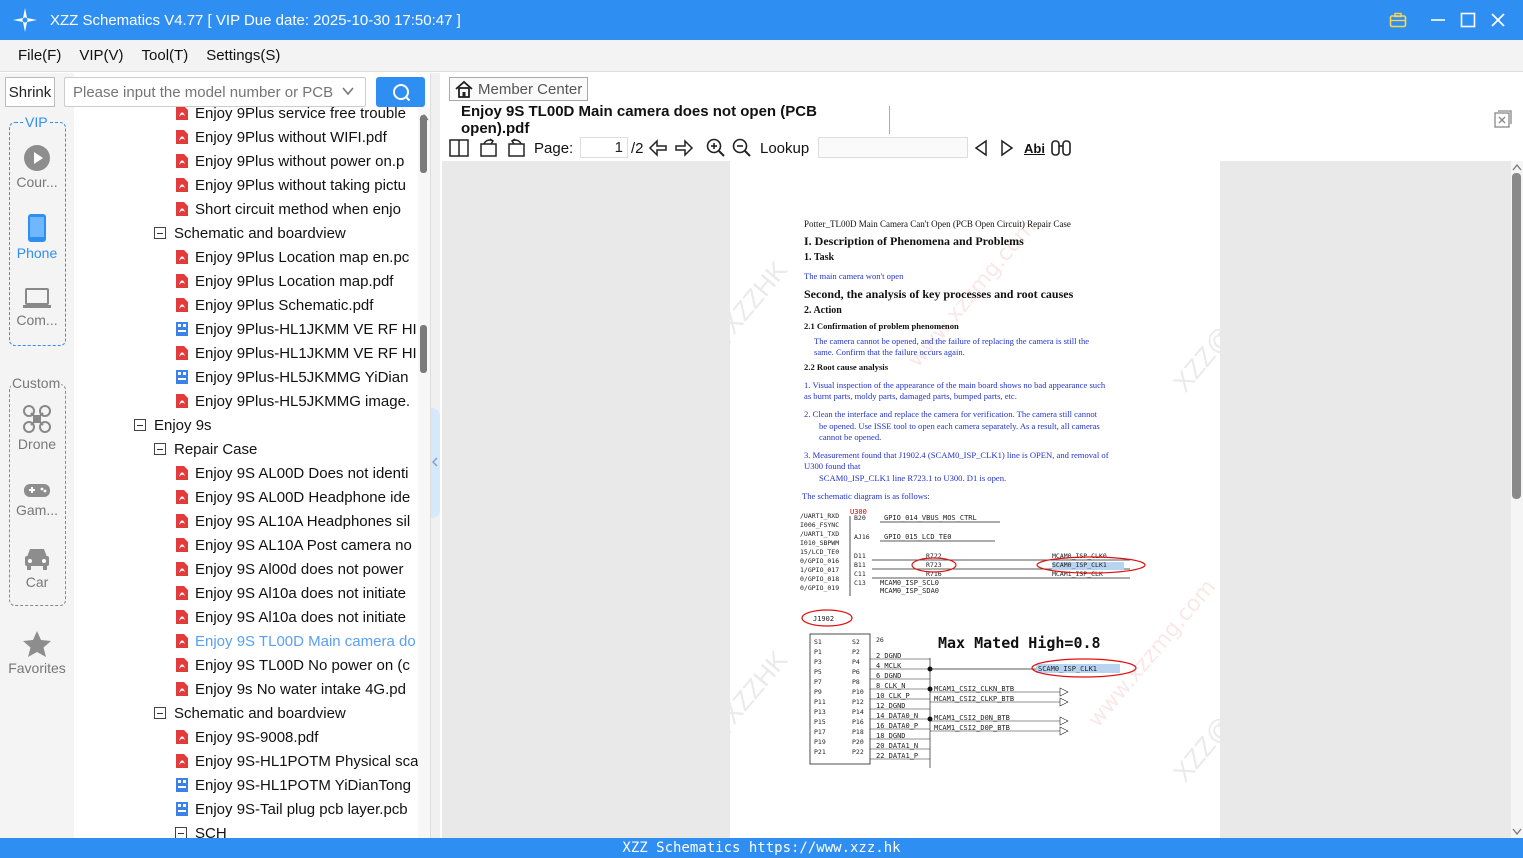  What do you see at coordinates (37, 158) in the screenshot?
I see `play-icon` at bounding box center [37, 158].